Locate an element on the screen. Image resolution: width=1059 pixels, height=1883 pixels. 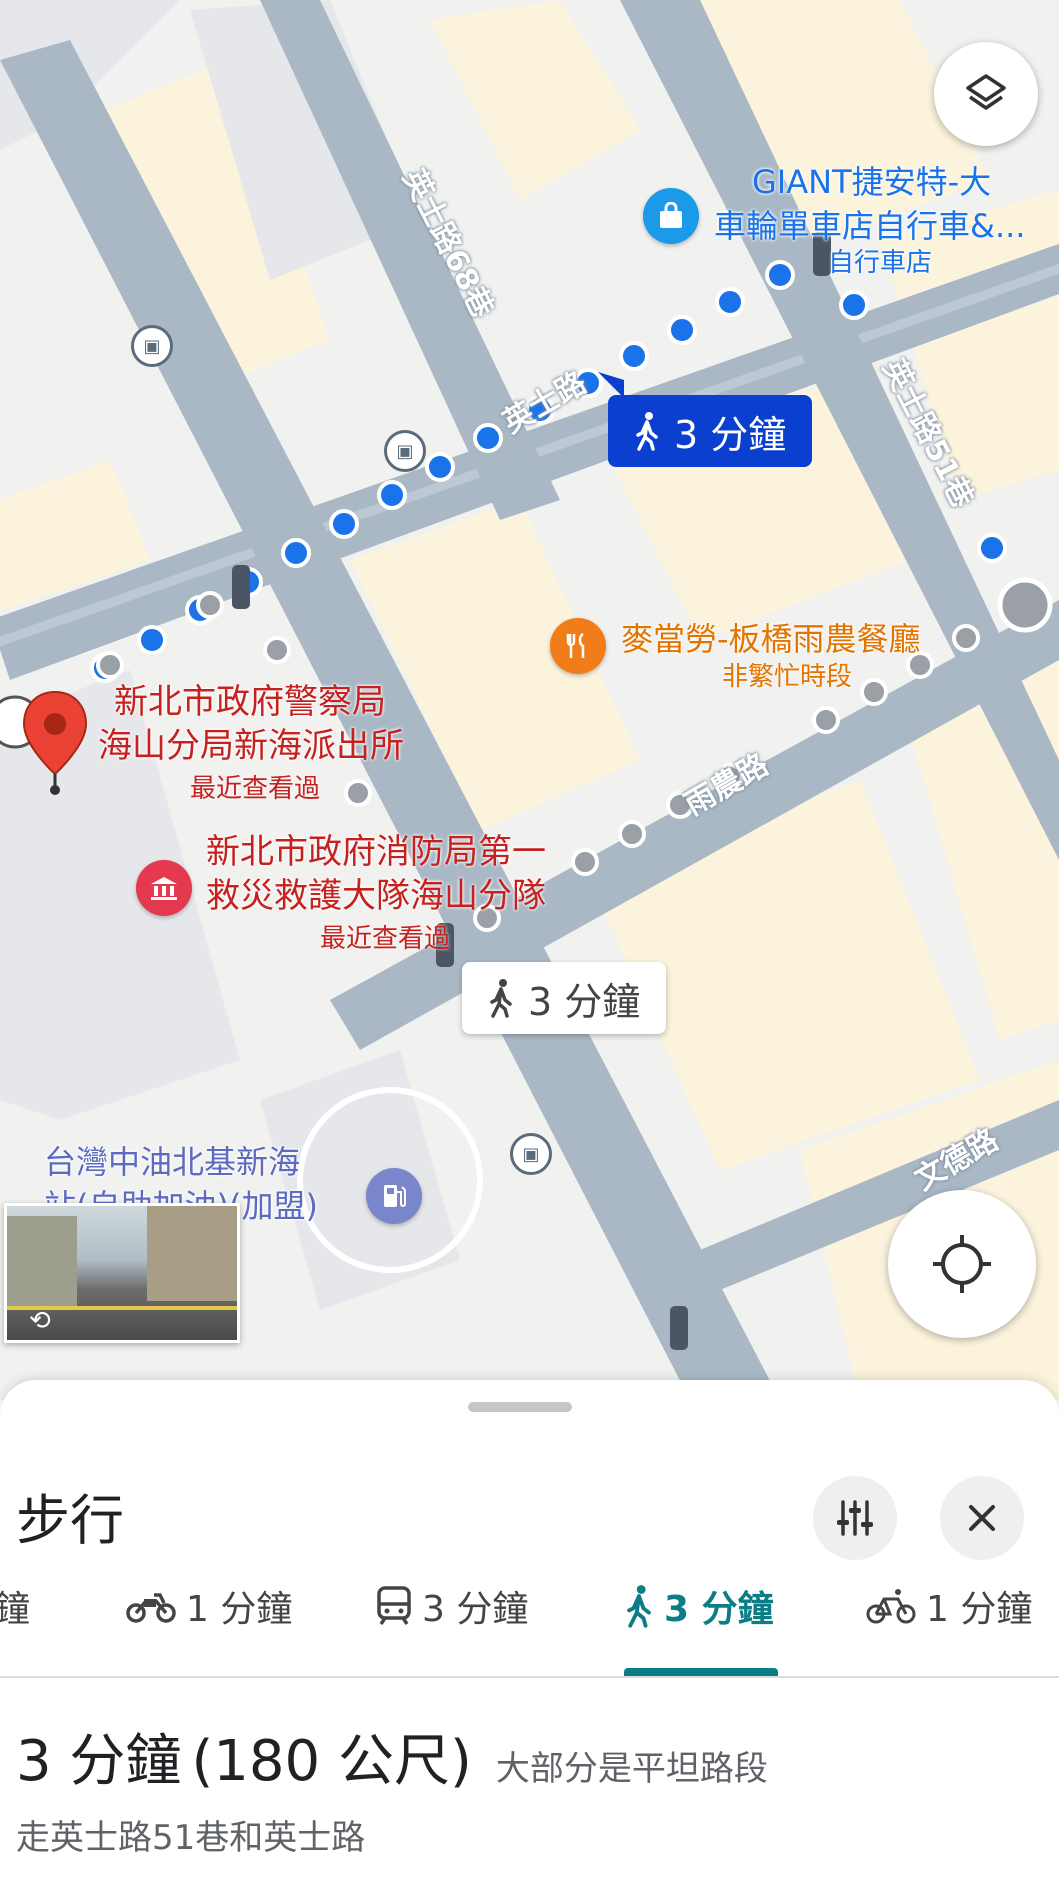
mode-tab-walking-label: 3 分鐘 is located at coordinates (719, 1609).